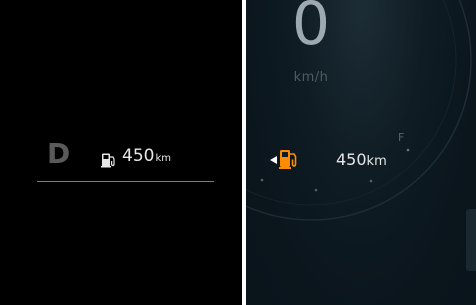 This screenshot has width=476, height=305. Describe the element at coordinates (401, 137) in the screenshot. I see `fuel-full-label: F` at that location.